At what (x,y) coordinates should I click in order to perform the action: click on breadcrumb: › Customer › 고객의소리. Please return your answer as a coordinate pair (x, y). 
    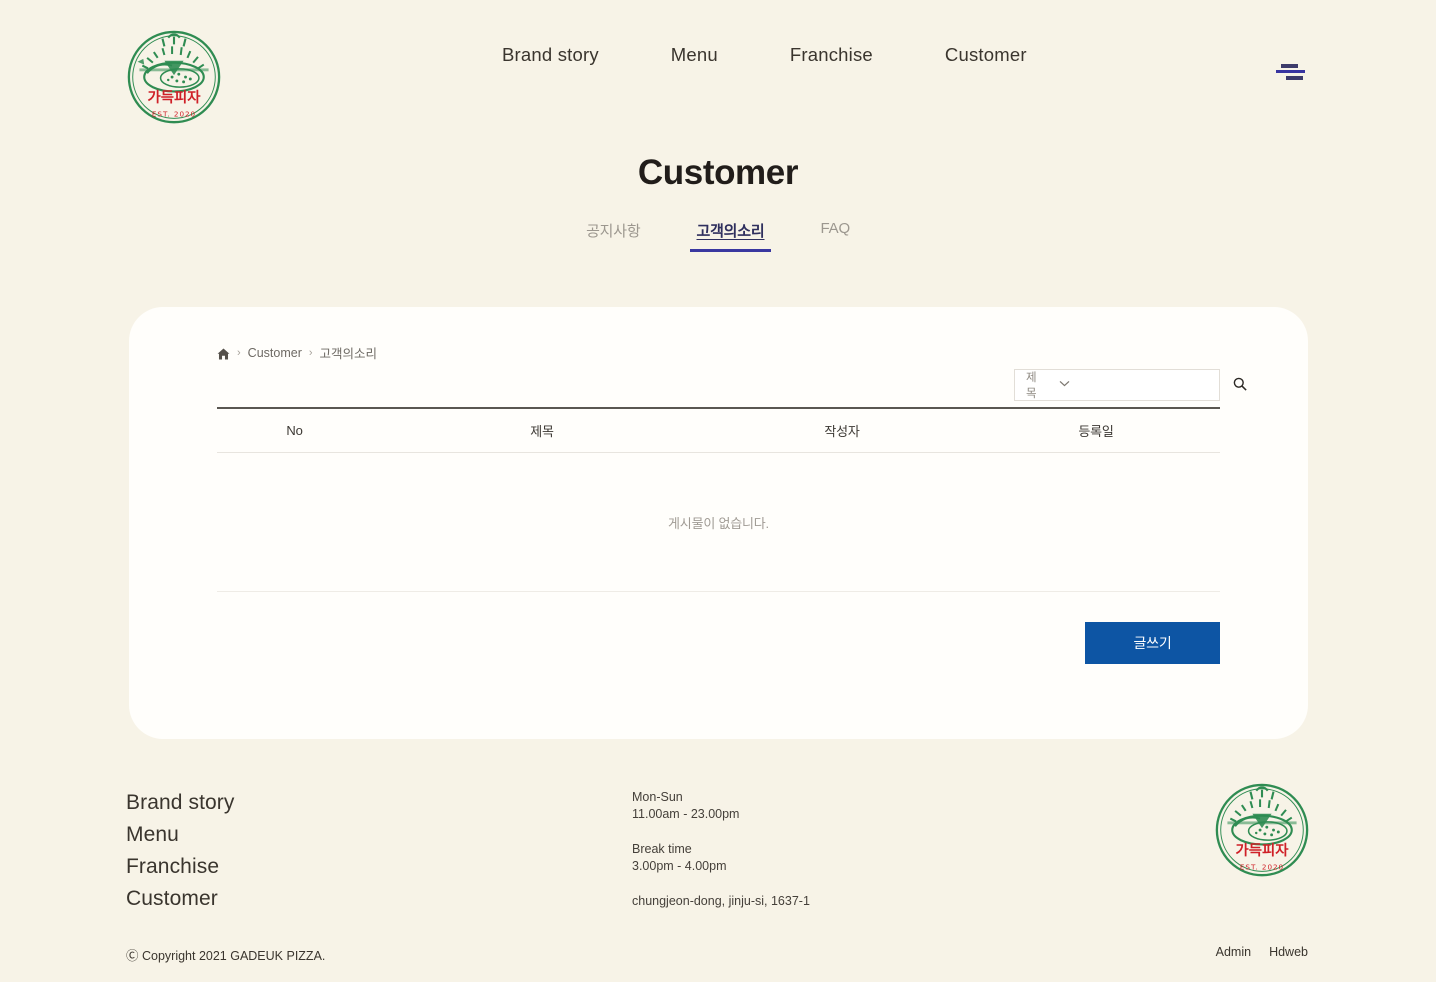
    Looking at the image, I should click on (297, 352).